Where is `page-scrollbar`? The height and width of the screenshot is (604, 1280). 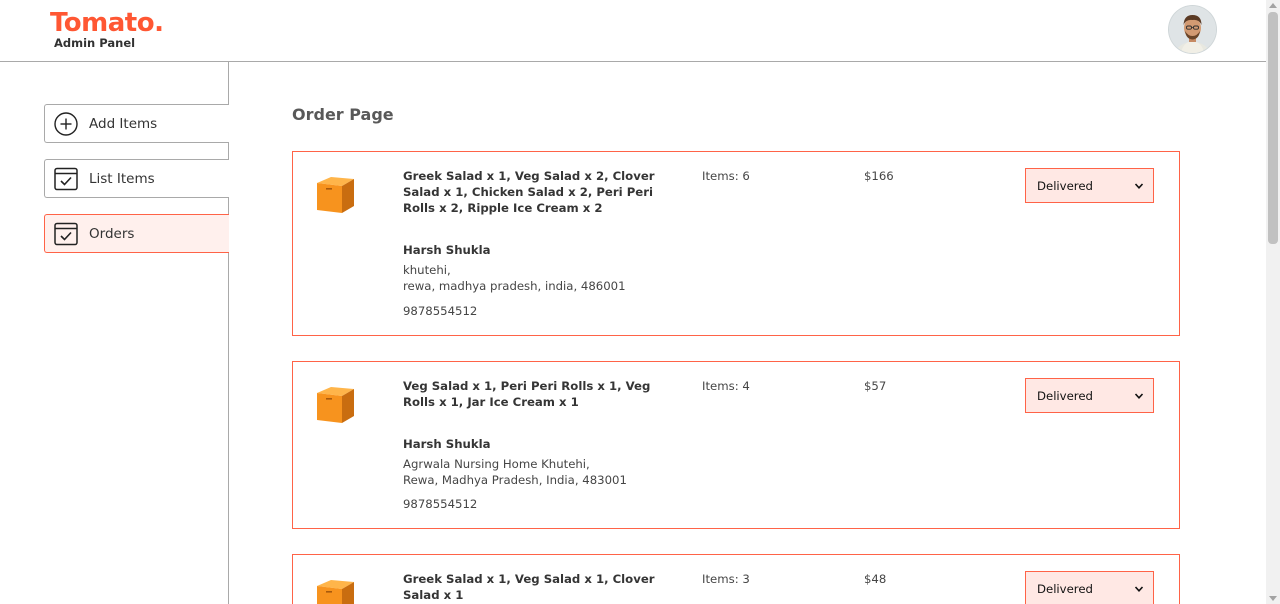
page-scrollbar is located at coordinates (1273, 302).